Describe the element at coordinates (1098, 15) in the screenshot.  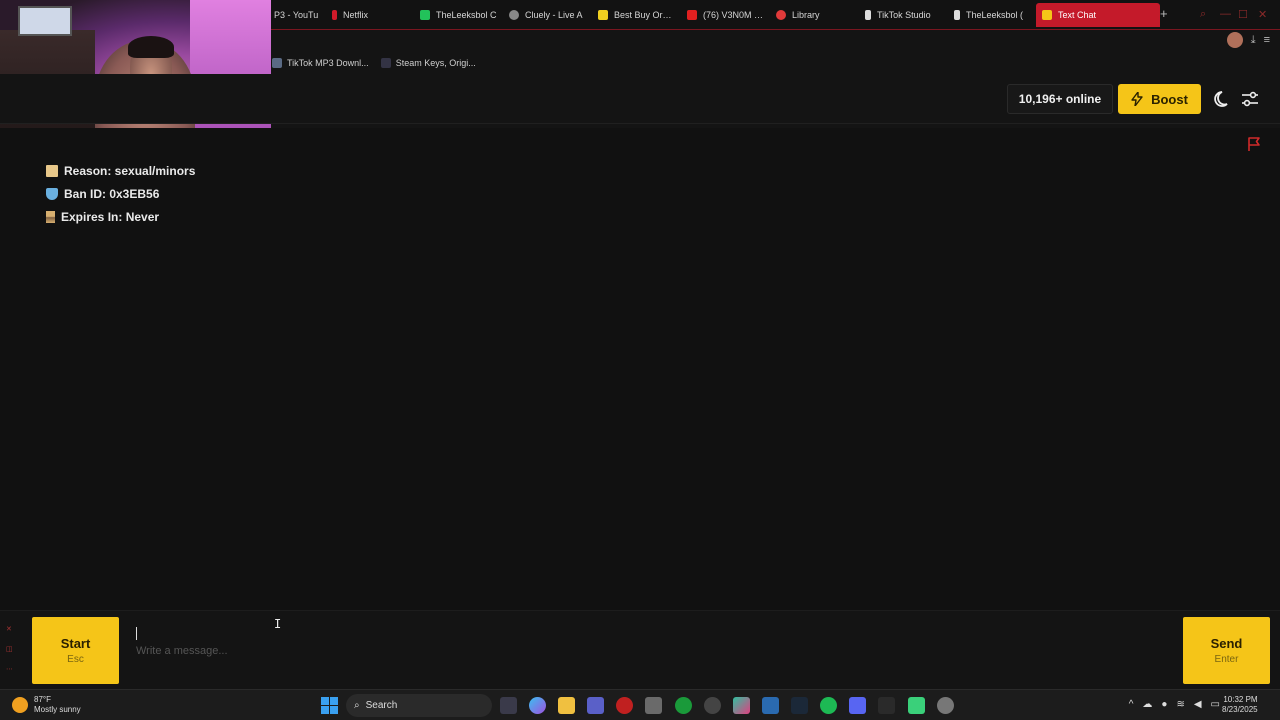
I see `tab-text-chat: Text Chat` at that location.